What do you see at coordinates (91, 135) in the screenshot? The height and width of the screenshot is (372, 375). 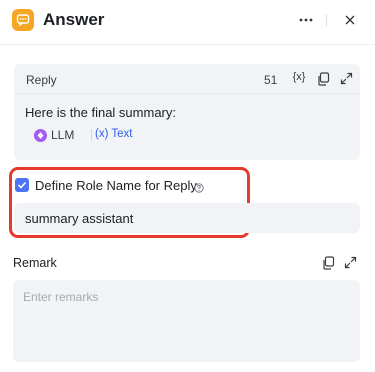 I see `tag-divider` at bounding box center [91, 135].